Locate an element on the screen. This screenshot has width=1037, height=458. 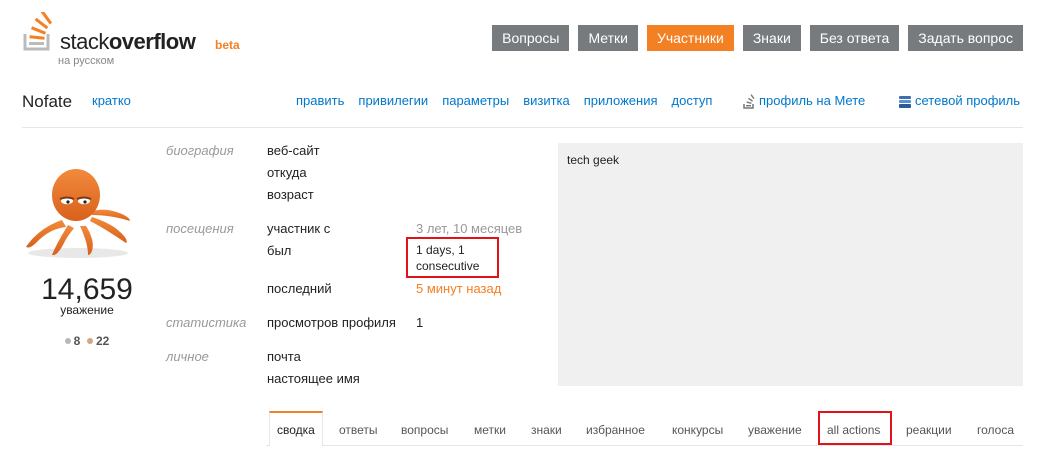
header-divider is located at coordinates (522, 127).